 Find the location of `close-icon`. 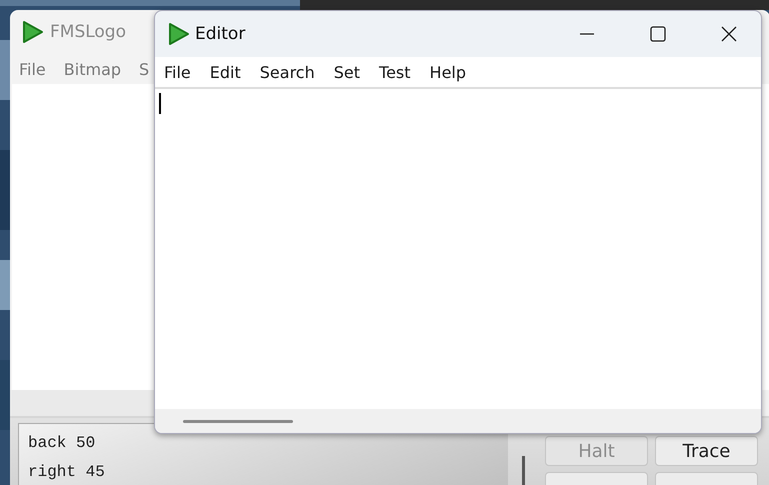

close-icon is located at coordinates (729, 34).